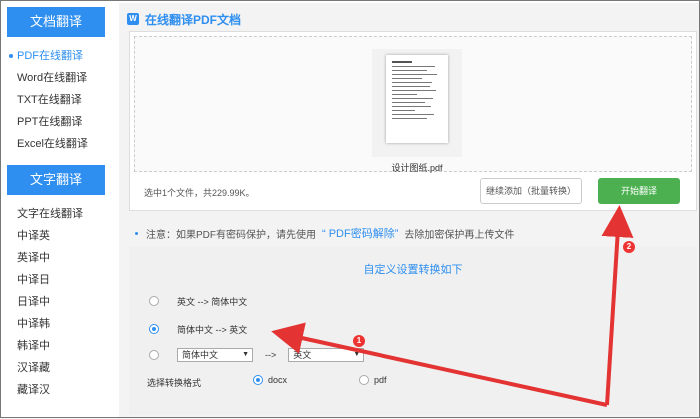 This screenshot has width=700, height=419. What do you see at coordinates (57, 390) in the screenshot?
I see `sidebar-item-bo-zh: 藏译汉` at bounding box center [57, 390].